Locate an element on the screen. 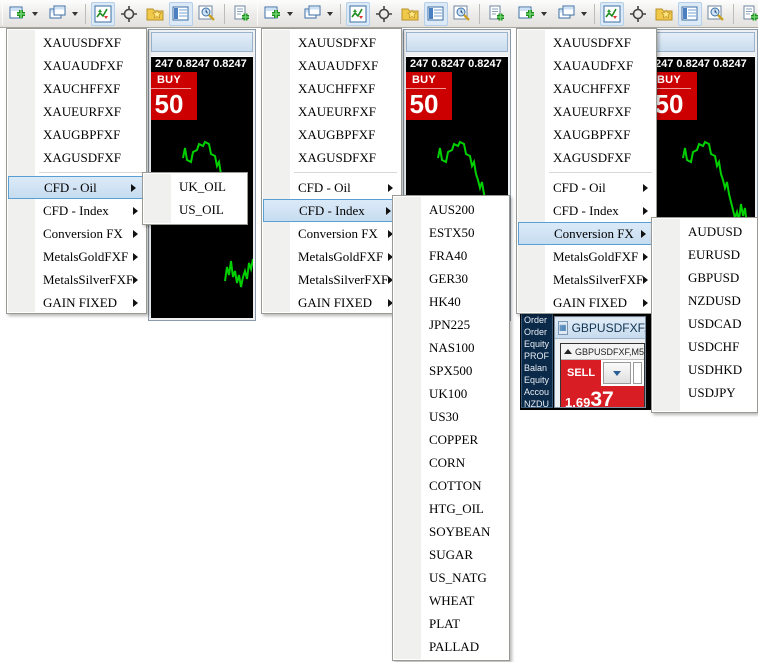  submenu-item-usdchf: USDCHF is located at coordinates (704, 346).